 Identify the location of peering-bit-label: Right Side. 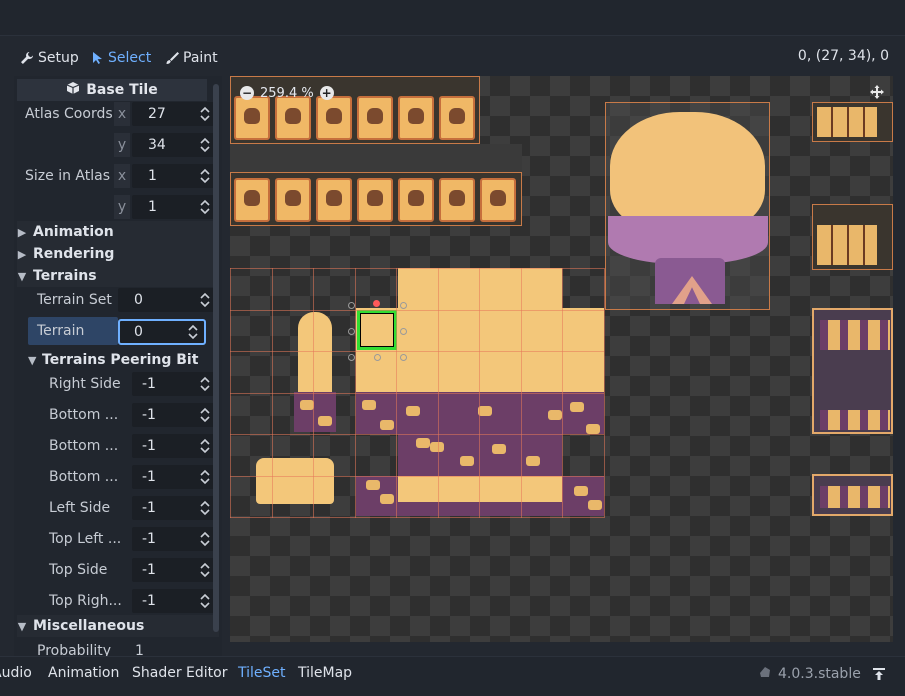
(85, 384).